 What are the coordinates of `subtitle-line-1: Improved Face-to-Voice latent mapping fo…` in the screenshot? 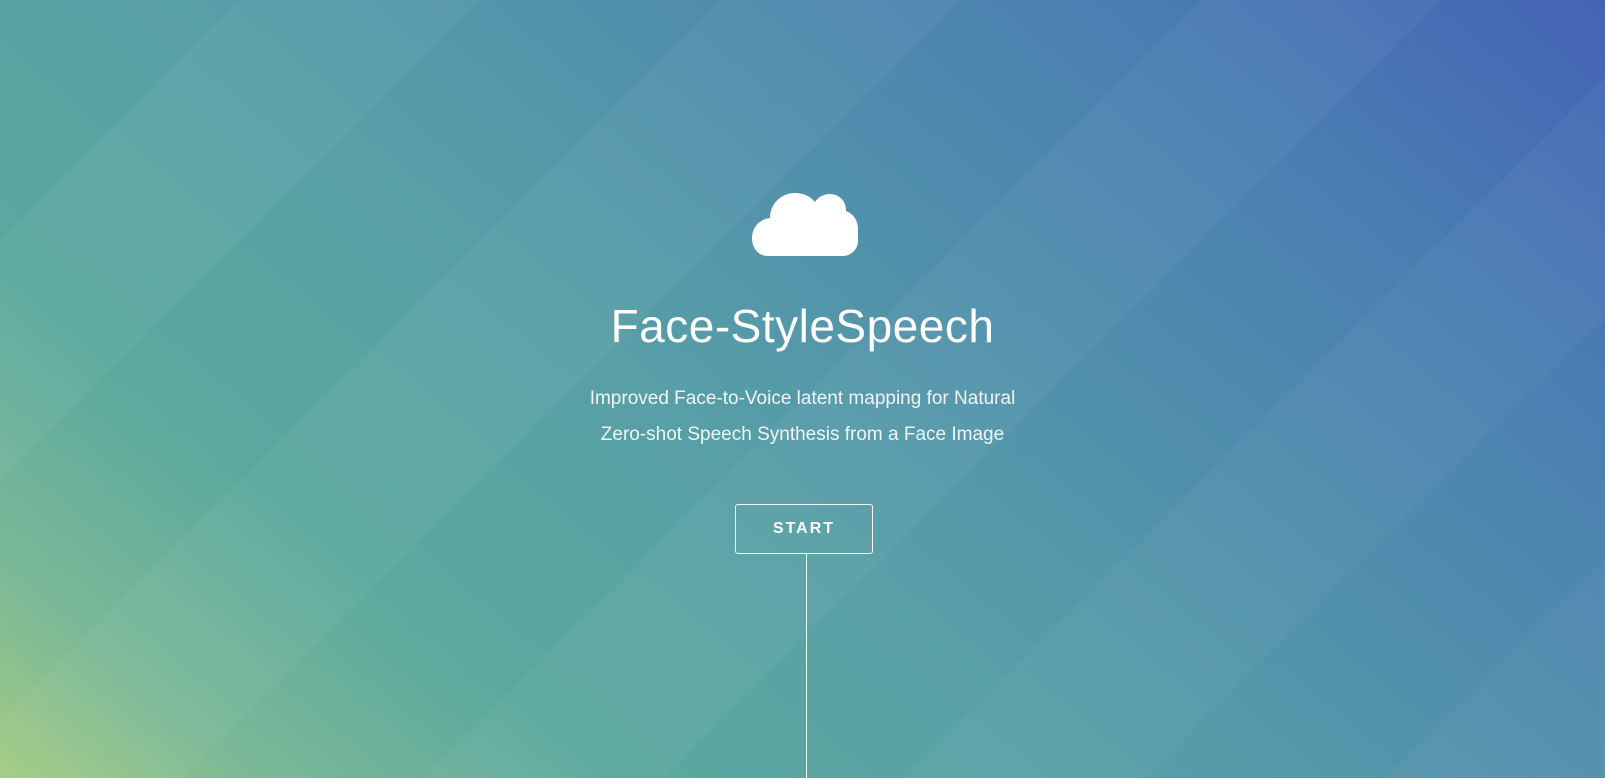 It's located at (802, 398).